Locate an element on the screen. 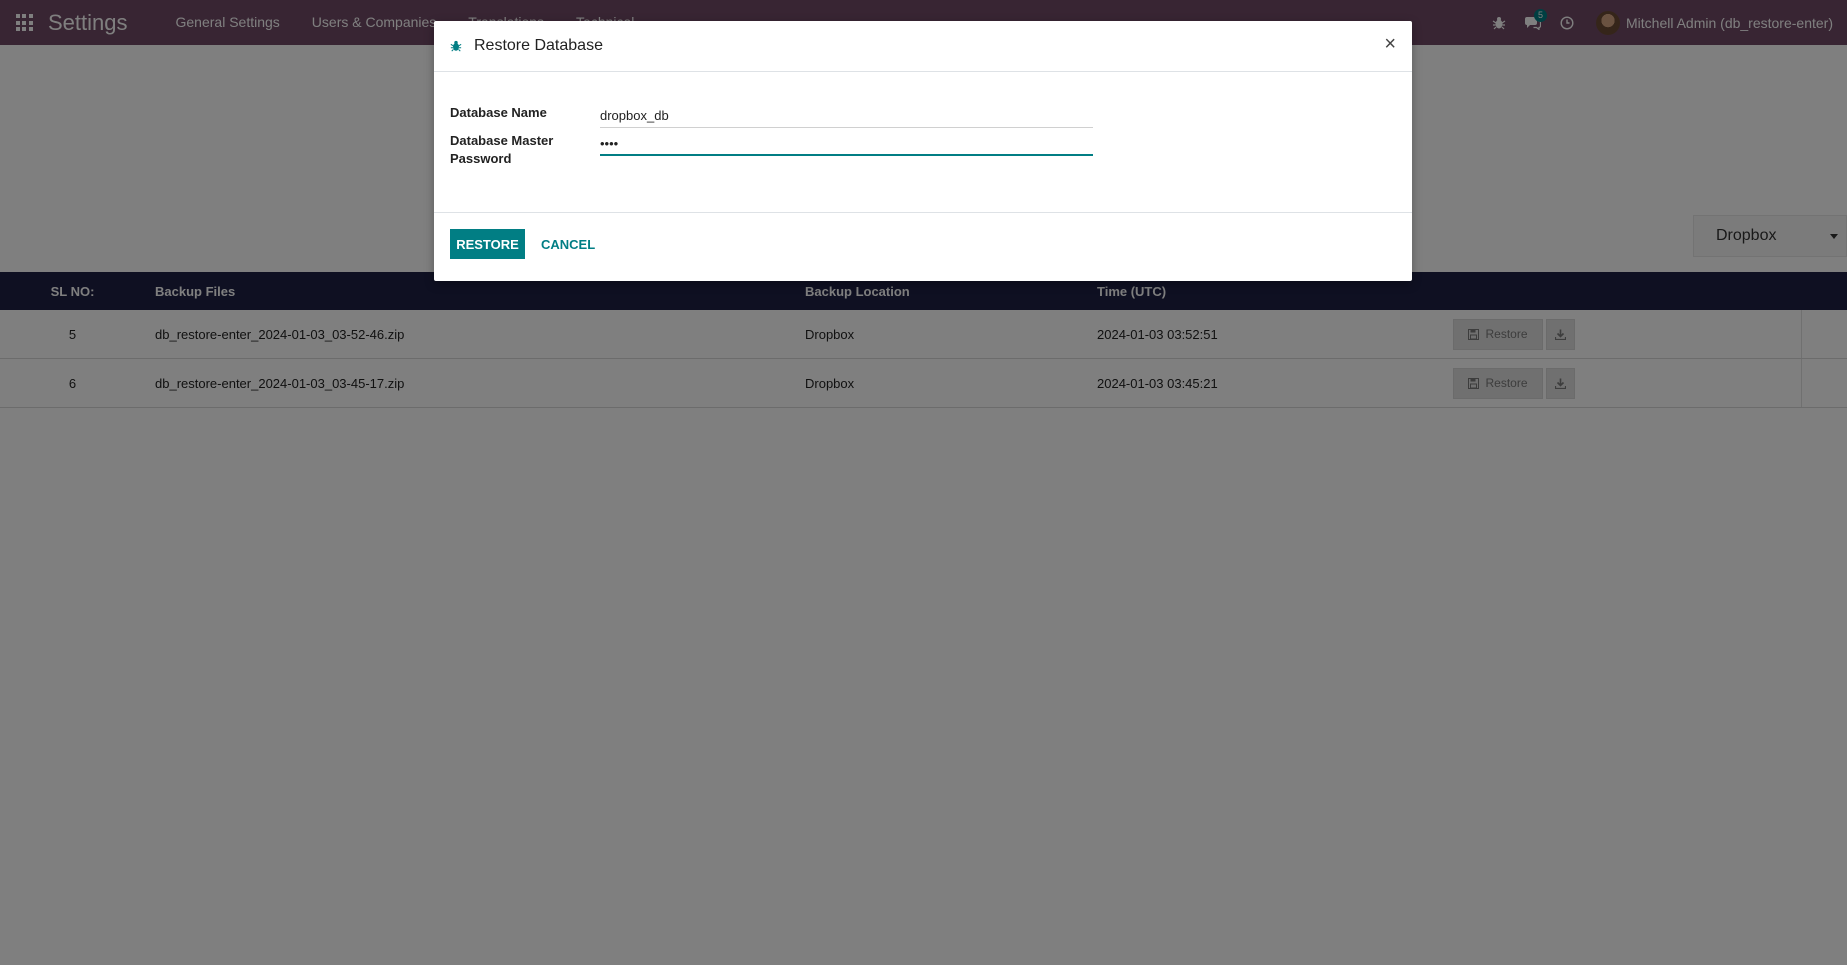 This screenshot has width=1847, height=965. master-password-row: Database Master Password is located at coordinates (923, 149).